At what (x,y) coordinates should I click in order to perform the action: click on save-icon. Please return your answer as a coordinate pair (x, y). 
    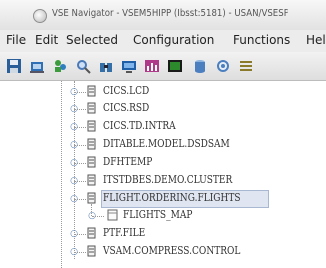
    Looking at the image, I should click on (14, 66).